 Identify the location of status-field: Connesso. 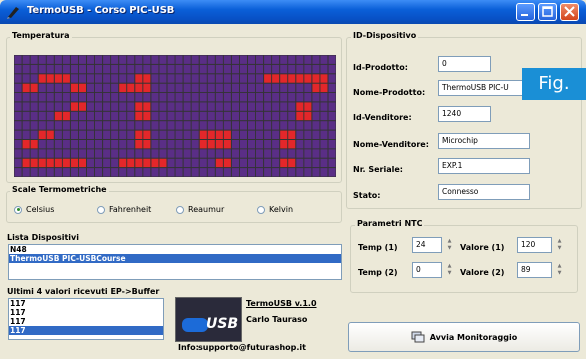
(484, 192).